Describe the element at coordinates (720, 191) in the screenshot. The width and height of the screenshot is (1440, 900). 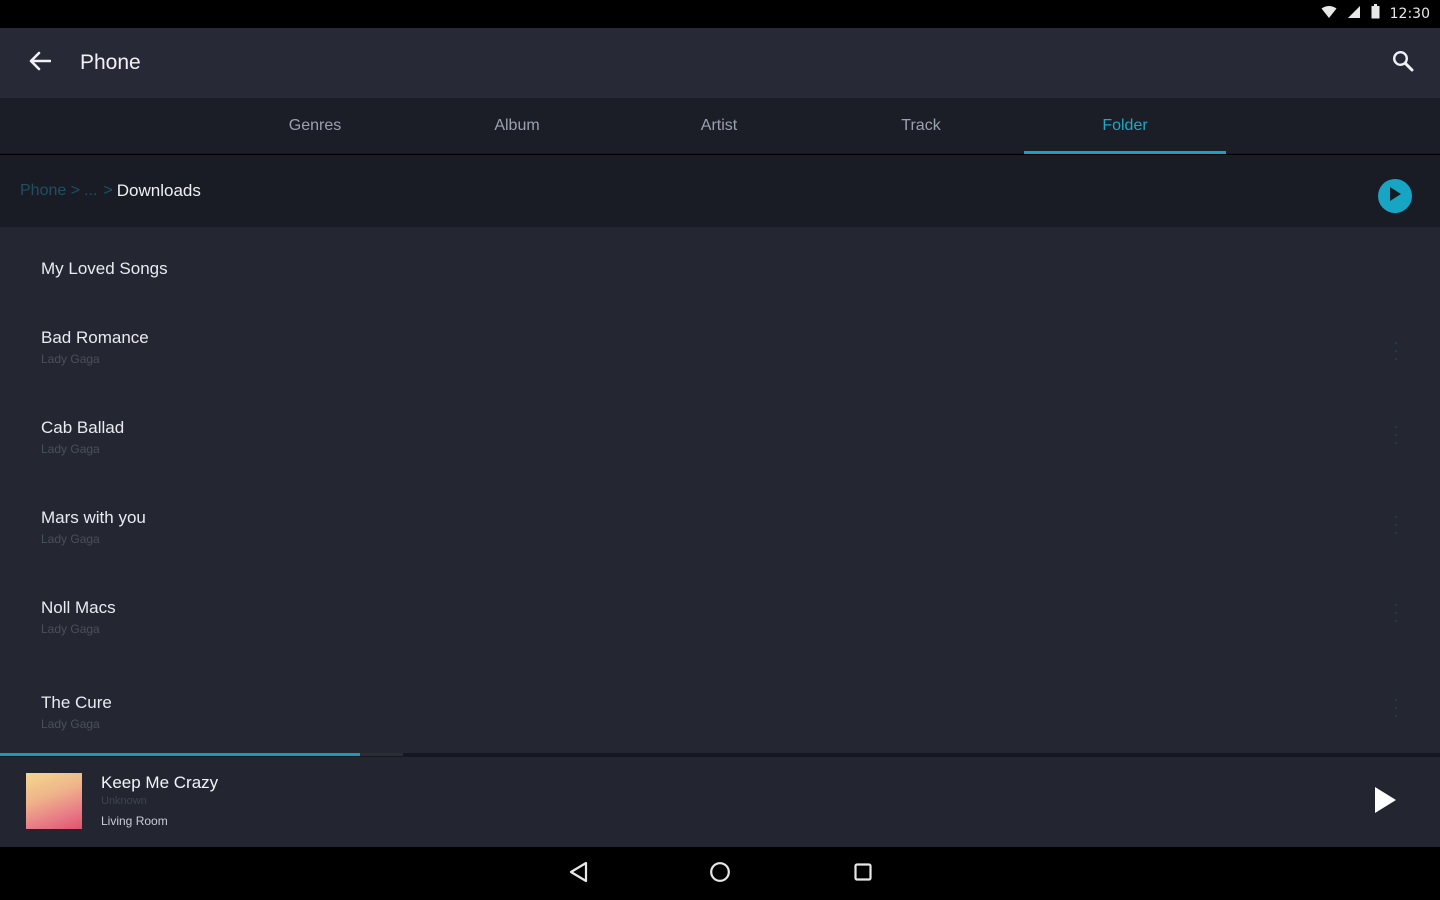
I see `breadcrumb: Phone > ... > Downloads` at that location.